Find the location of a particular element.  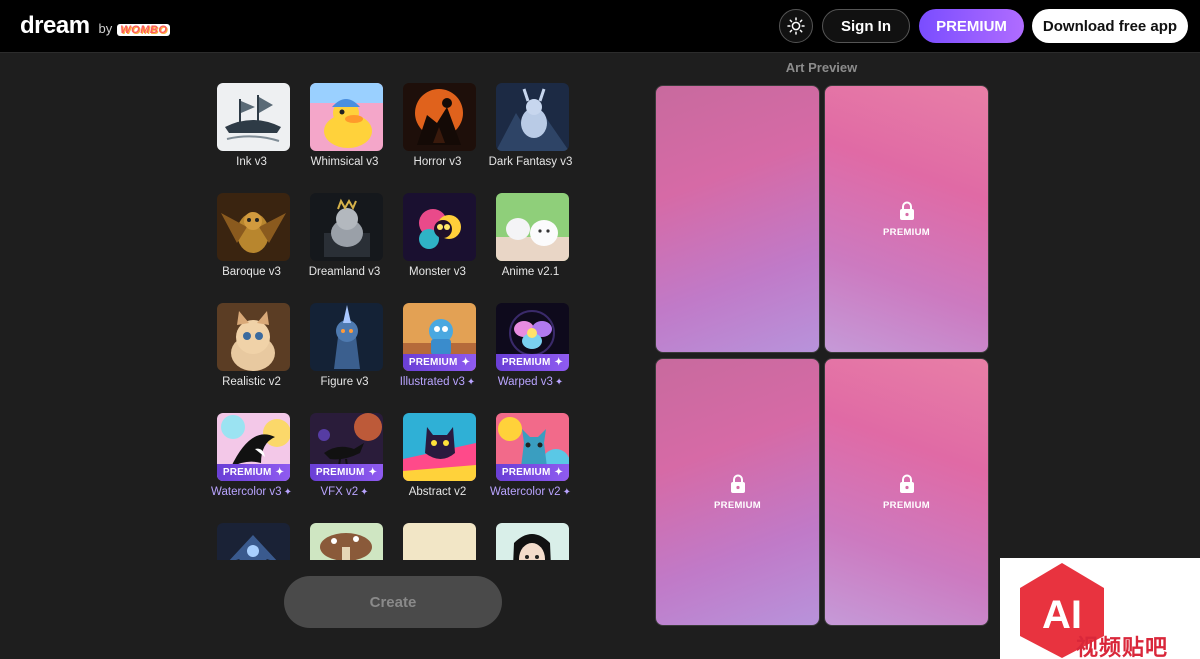

style-label-text: Illustrated v3 is located at coordinates (432, 382).